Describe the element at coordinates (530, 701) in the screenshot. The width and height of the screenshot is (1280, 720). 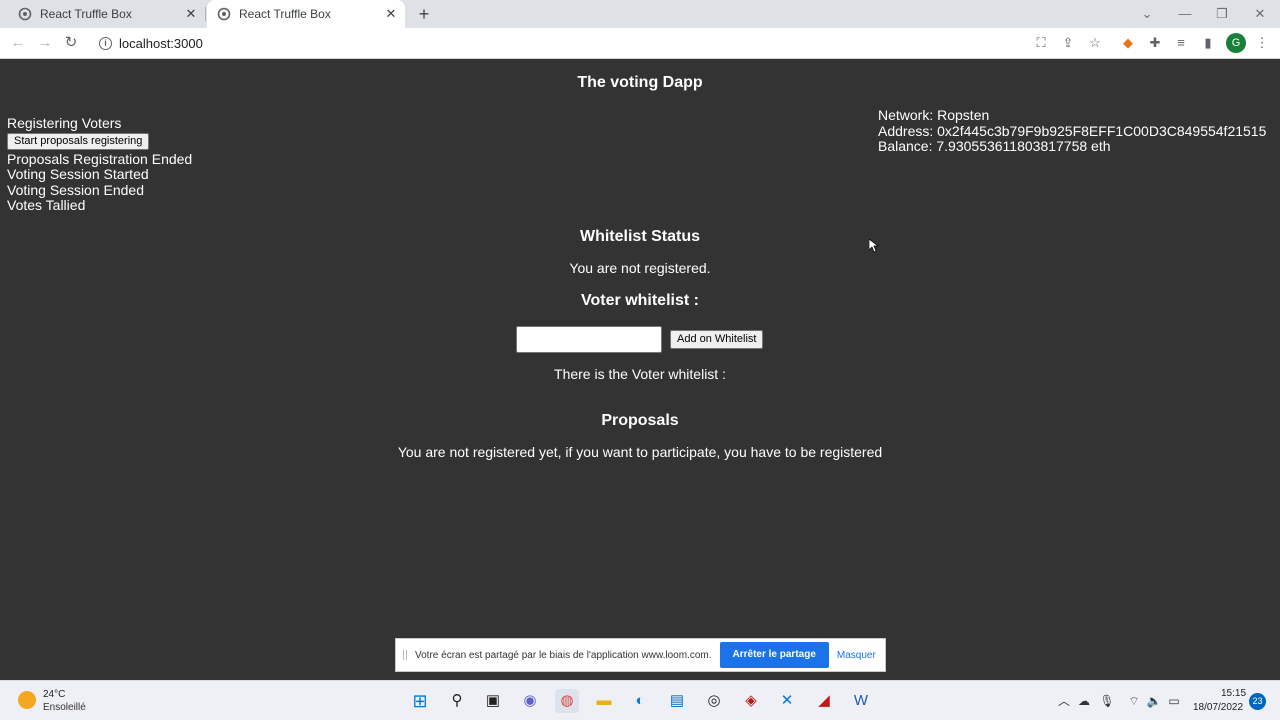
I see `teams-chat-icon: ◉` at that location.